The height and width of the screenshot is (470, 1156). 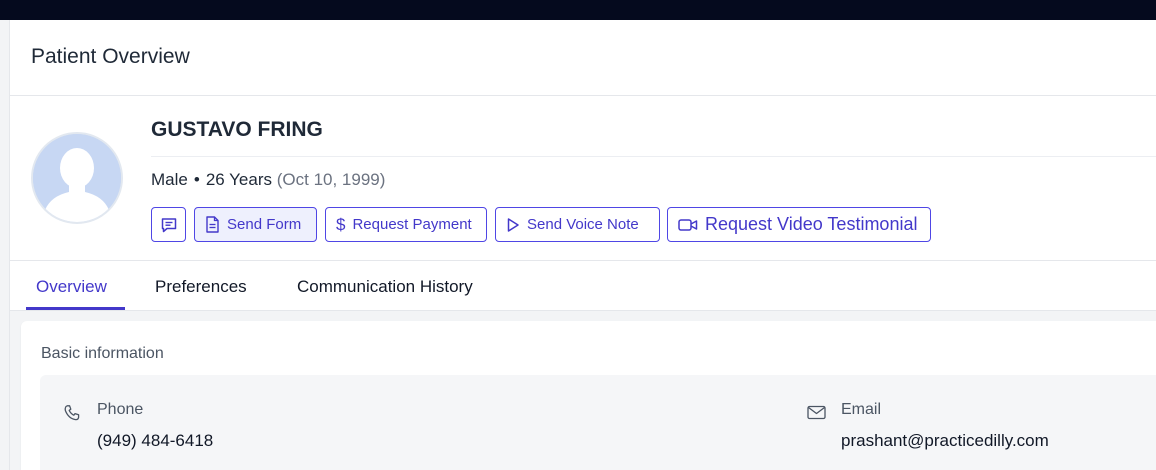 I want to click on email-value: prashant@practicedilly.com, so click(x=945, y=440).